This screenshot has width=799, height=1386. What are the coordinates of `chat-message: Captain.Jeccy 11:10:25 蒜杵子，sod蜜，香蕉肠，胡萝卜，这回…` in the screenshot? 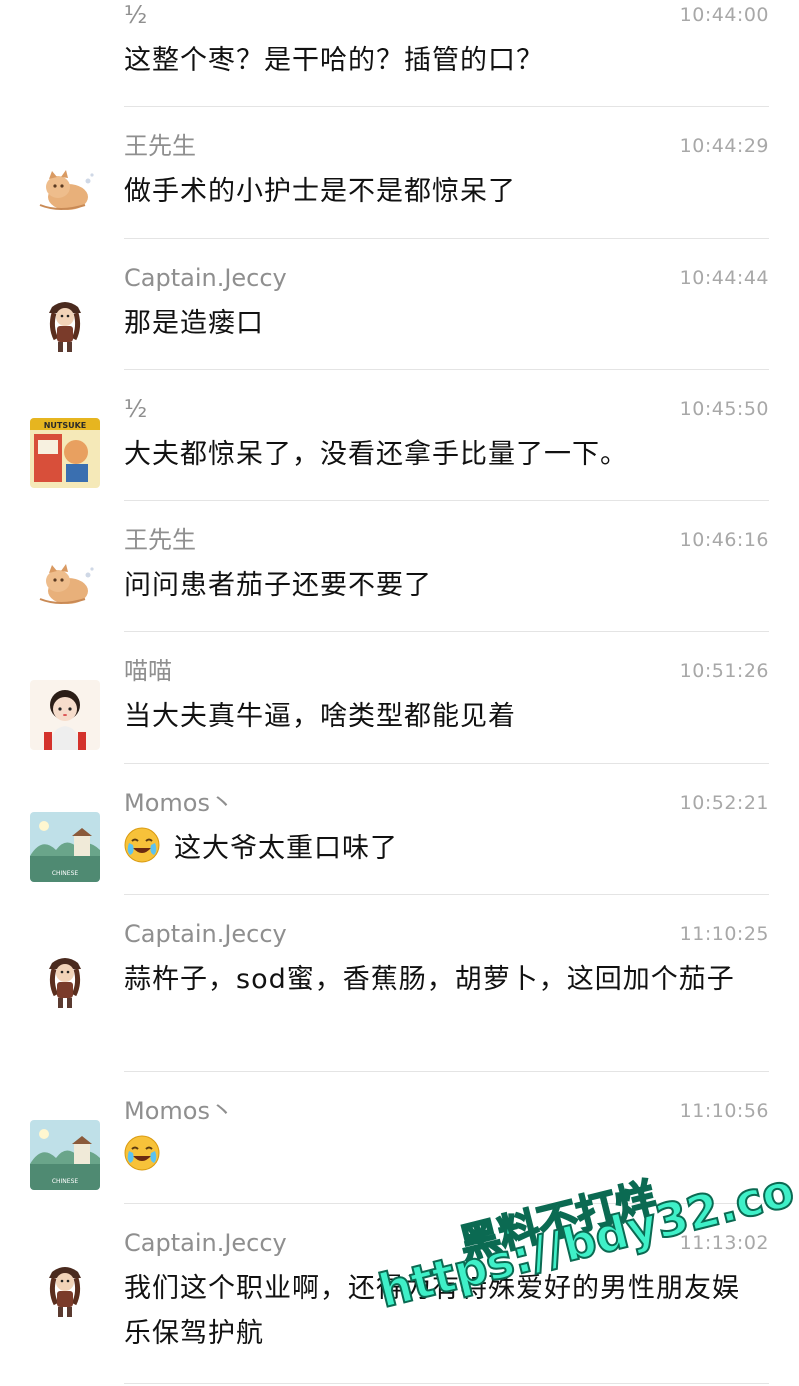 It's located at (399, 990).